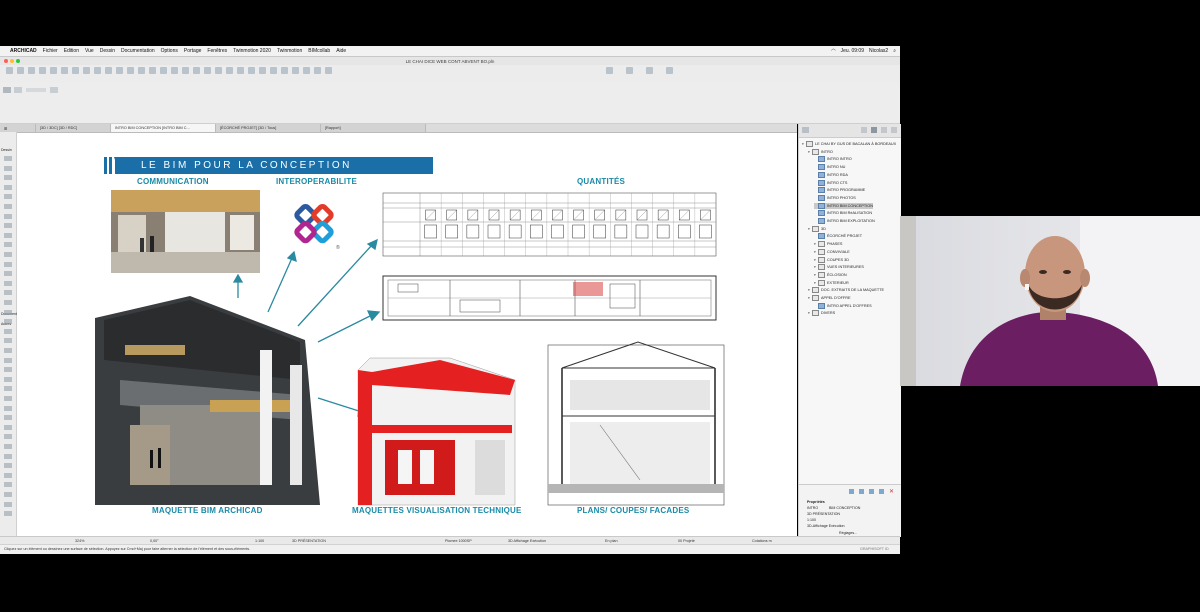 This screenshot has width=1200, height=612. Describe the element at coordinates (826, 526) in the screenshot. I see `properties-view: 3D-Affichage Exécution` at that location.